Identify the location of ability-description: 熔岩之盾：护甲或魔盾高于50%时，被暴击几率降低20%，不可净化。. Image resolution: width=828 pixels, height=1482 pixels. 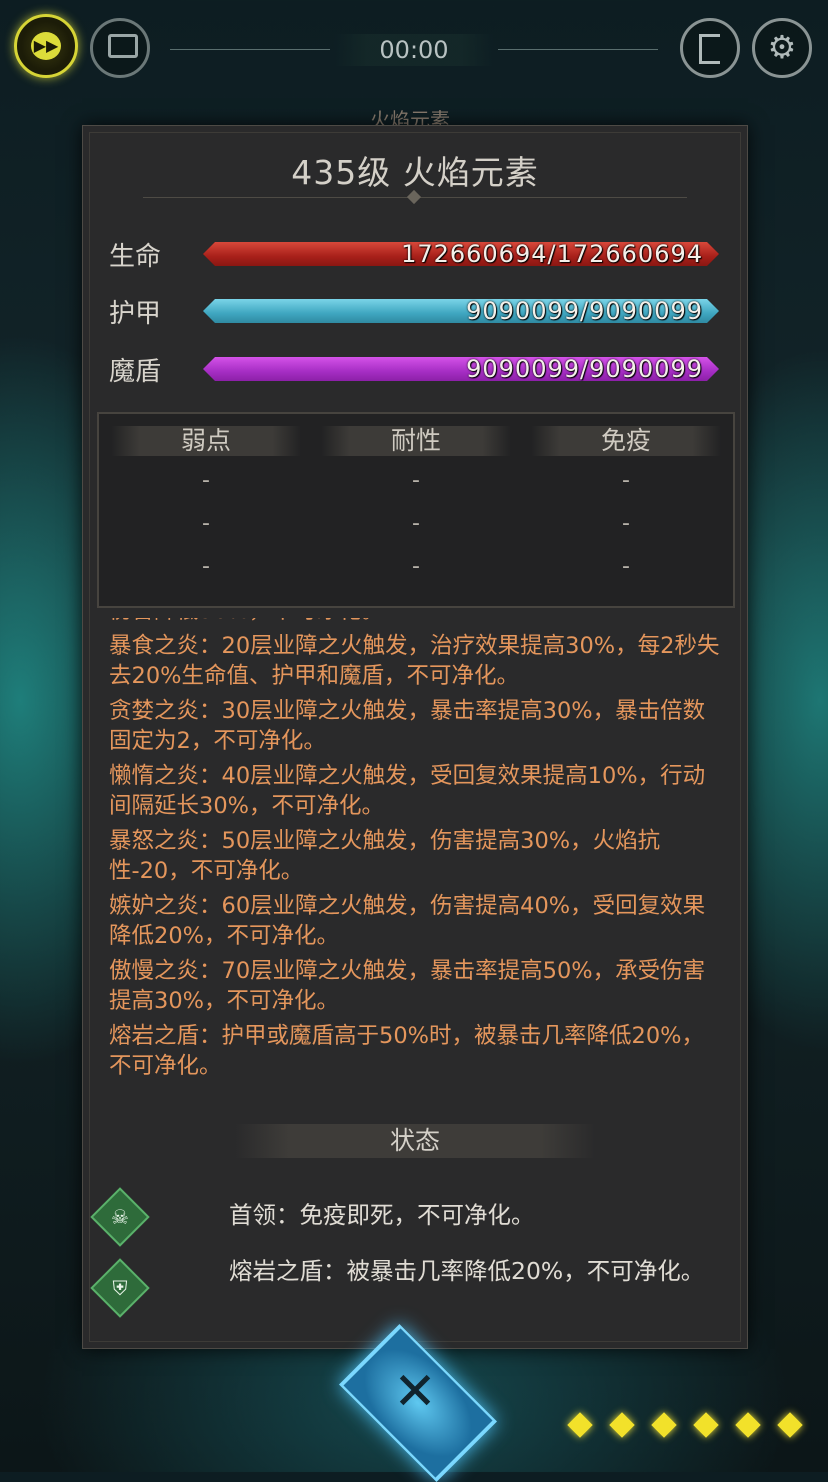
(407, 1051).